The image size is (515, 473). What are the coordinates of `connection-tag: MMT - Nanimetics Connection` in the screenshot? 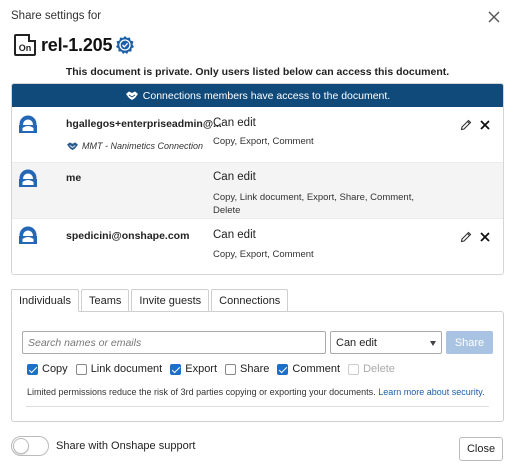 It's located at (134, 146).